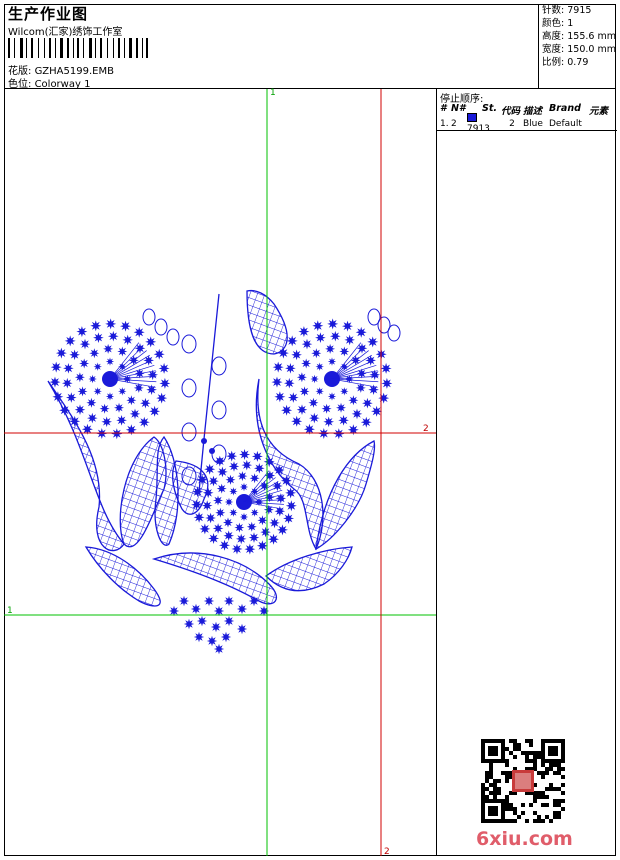 The height and width of the screenshot is (860, 620). What do you see at coordinates (524, 110) in the screenshot?
I see `stop-sequence-header: # N# St. 代码 描述 Brand 元素` at bounding box center [524, 110].